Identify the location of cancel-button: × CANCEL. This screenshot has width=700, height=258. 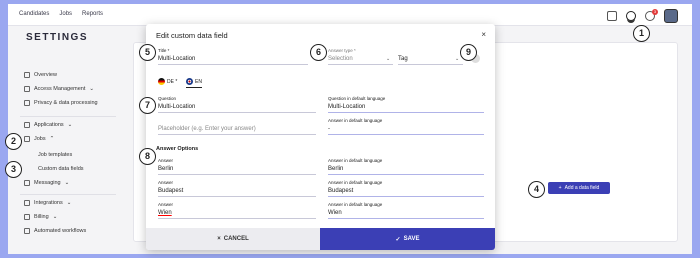
(233, 239).